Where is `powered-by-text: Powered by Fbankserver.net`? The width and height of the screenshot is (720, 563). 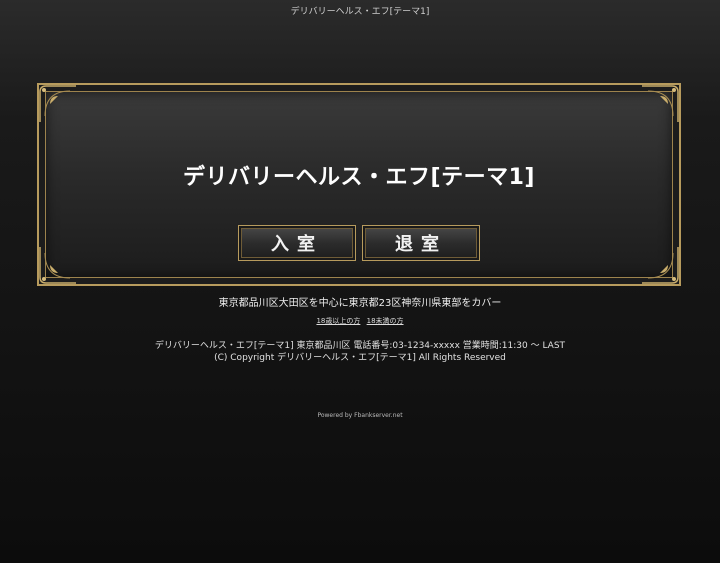 powered-by-text: Powered by Fbankserver.net is located at coordinates (360, 415).